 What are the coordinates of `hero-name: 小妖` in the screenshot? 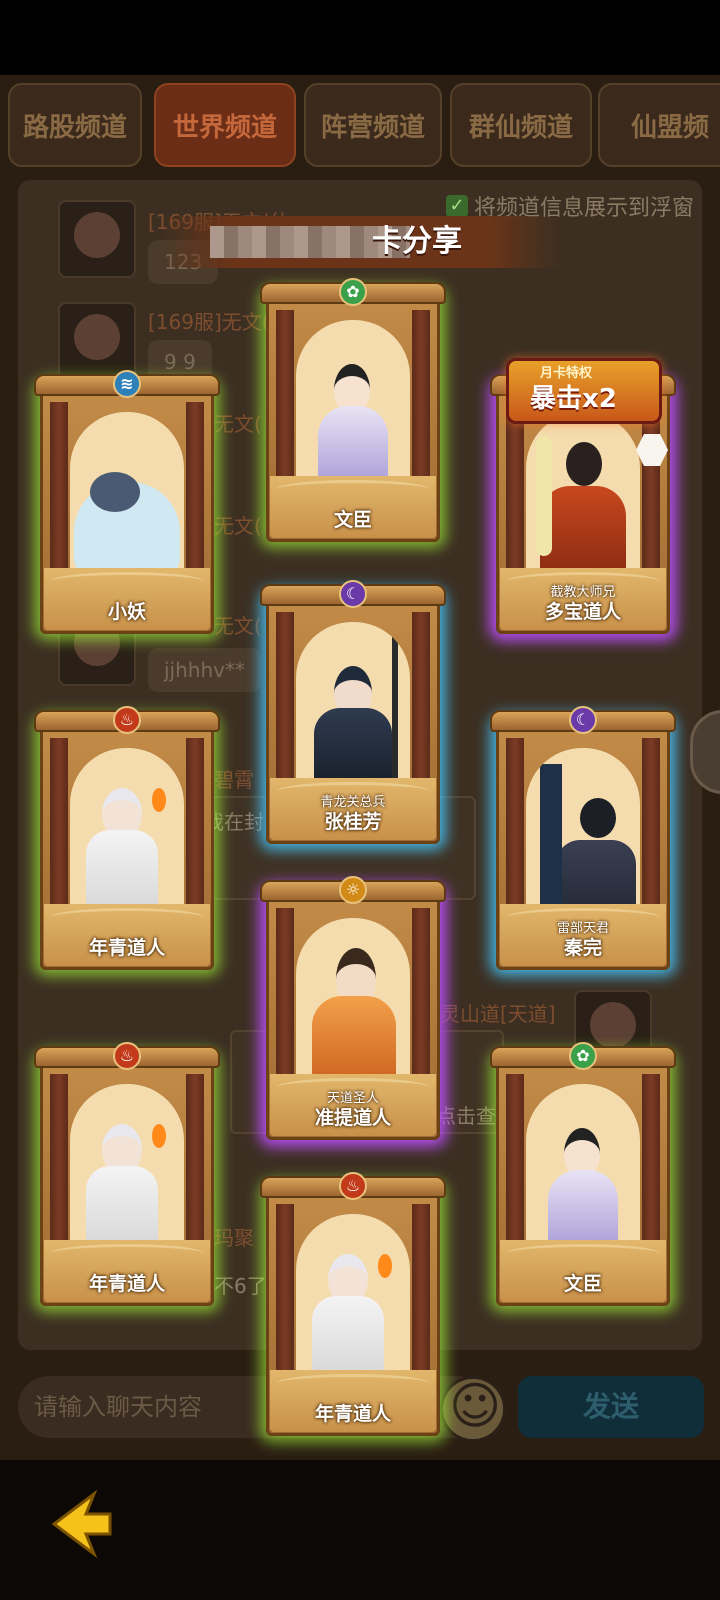 It's located at (126, 612).